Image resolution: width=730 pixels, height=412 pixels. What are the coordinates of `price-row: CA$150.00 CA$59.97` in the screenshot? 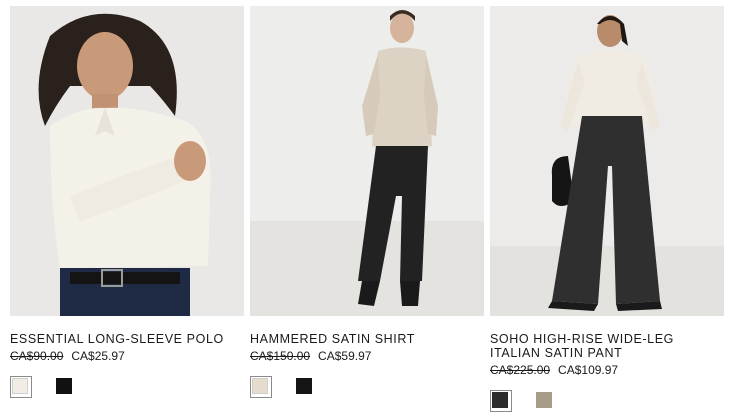 It's located at (367, 356).